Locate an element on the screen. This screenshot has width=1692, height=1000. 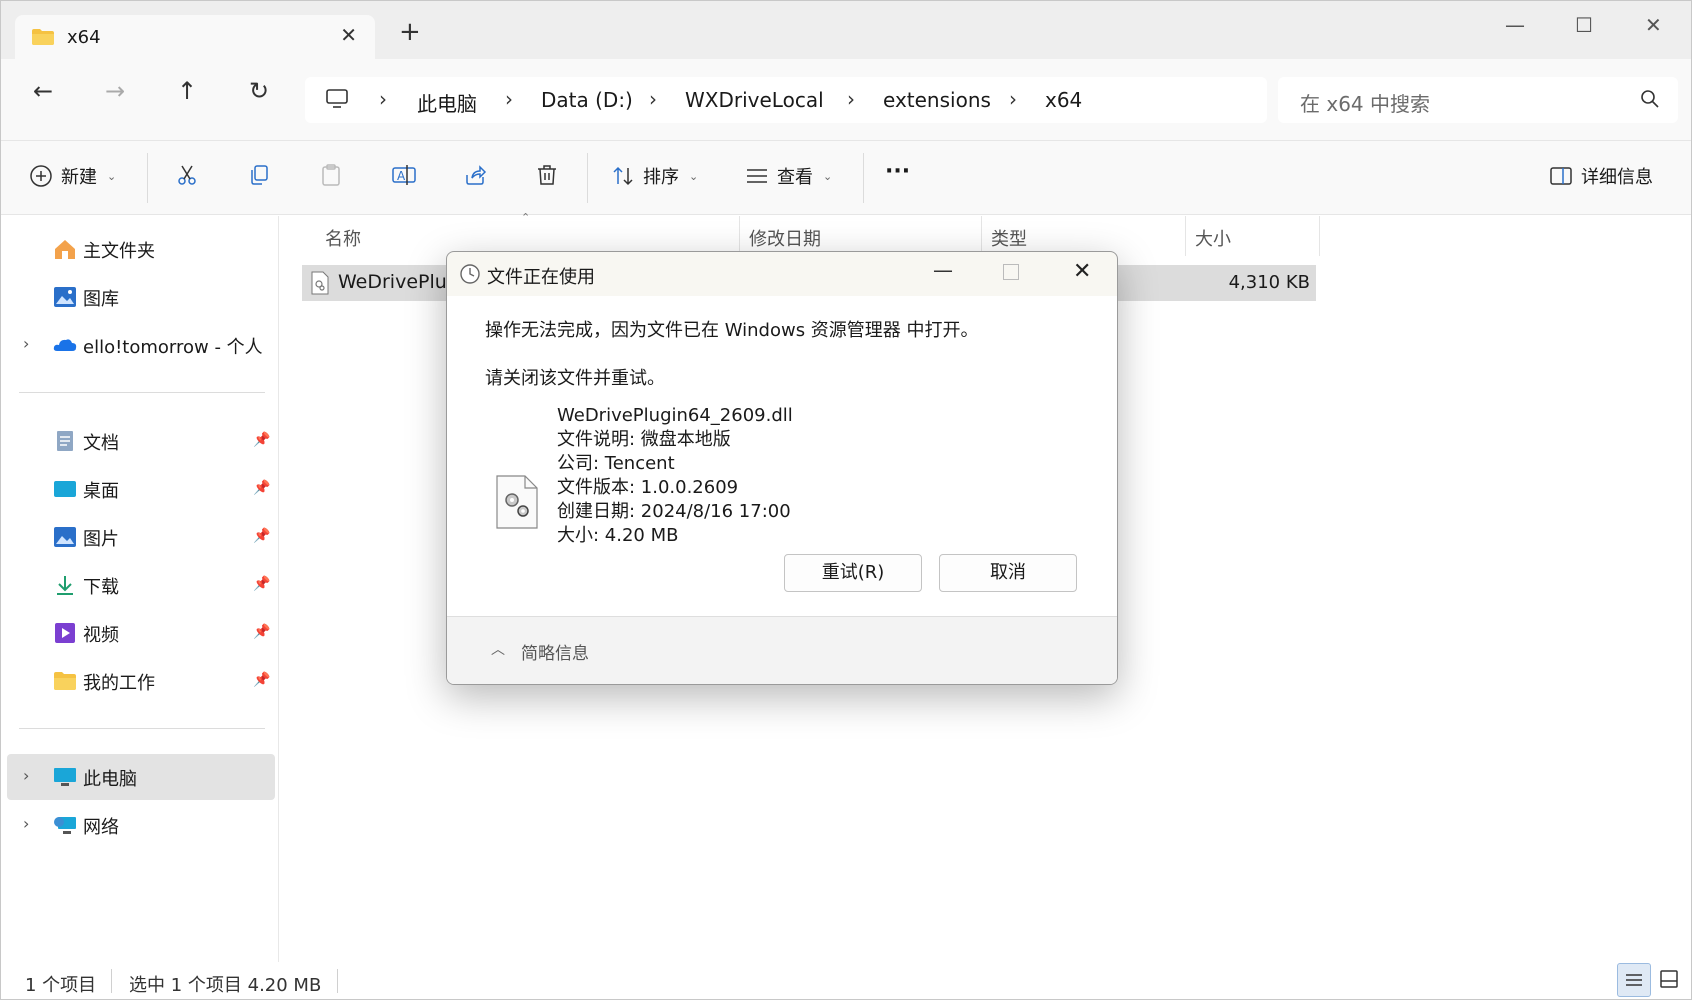
sidebar-item-network: › 网络 is located at coordinates (140, 825).